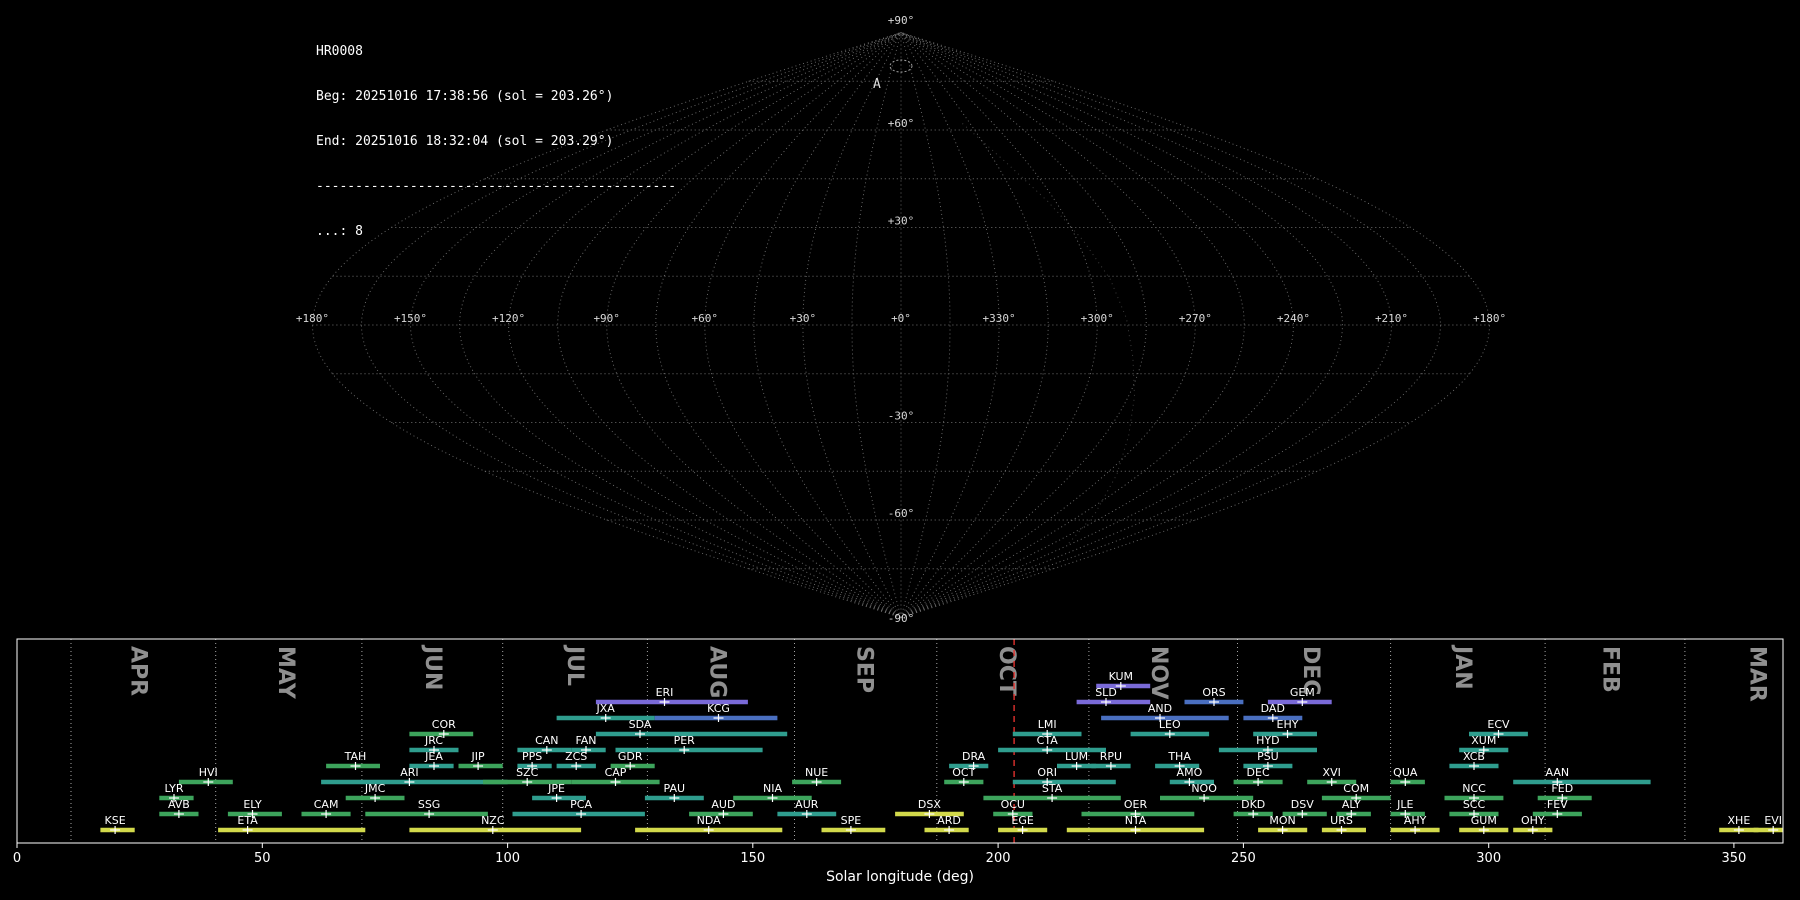 The image size is (1800, 900). I want to click on shower-AHY: AHY, so click(1415, 824).